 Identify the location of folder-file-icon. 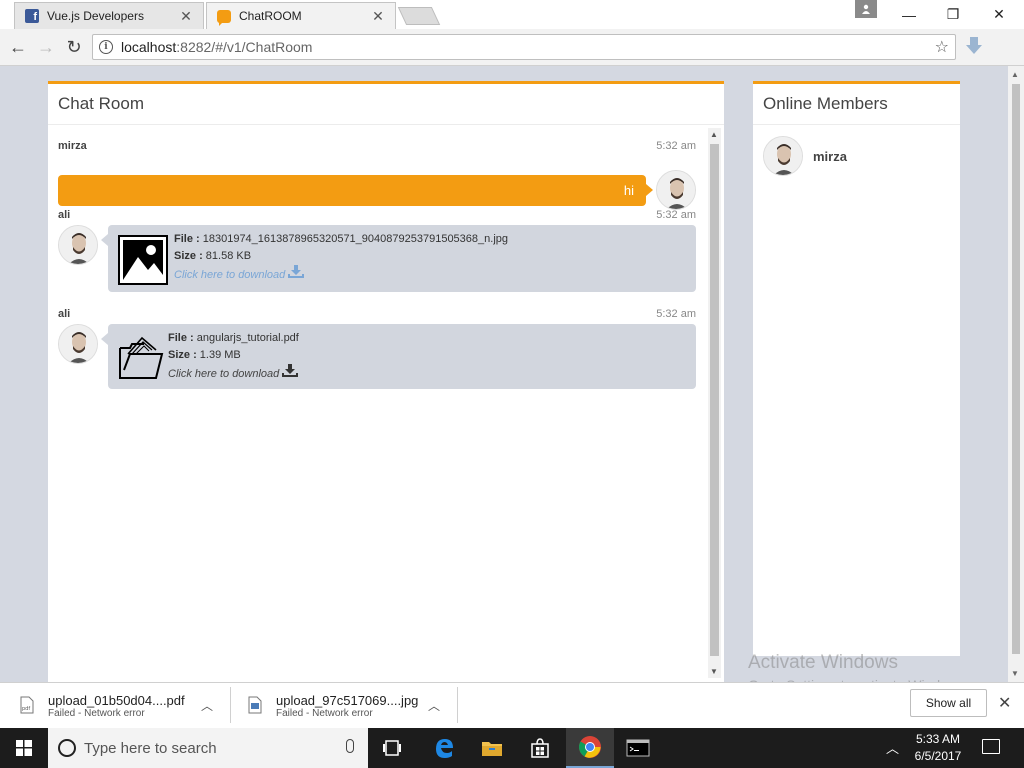
(141, 359).